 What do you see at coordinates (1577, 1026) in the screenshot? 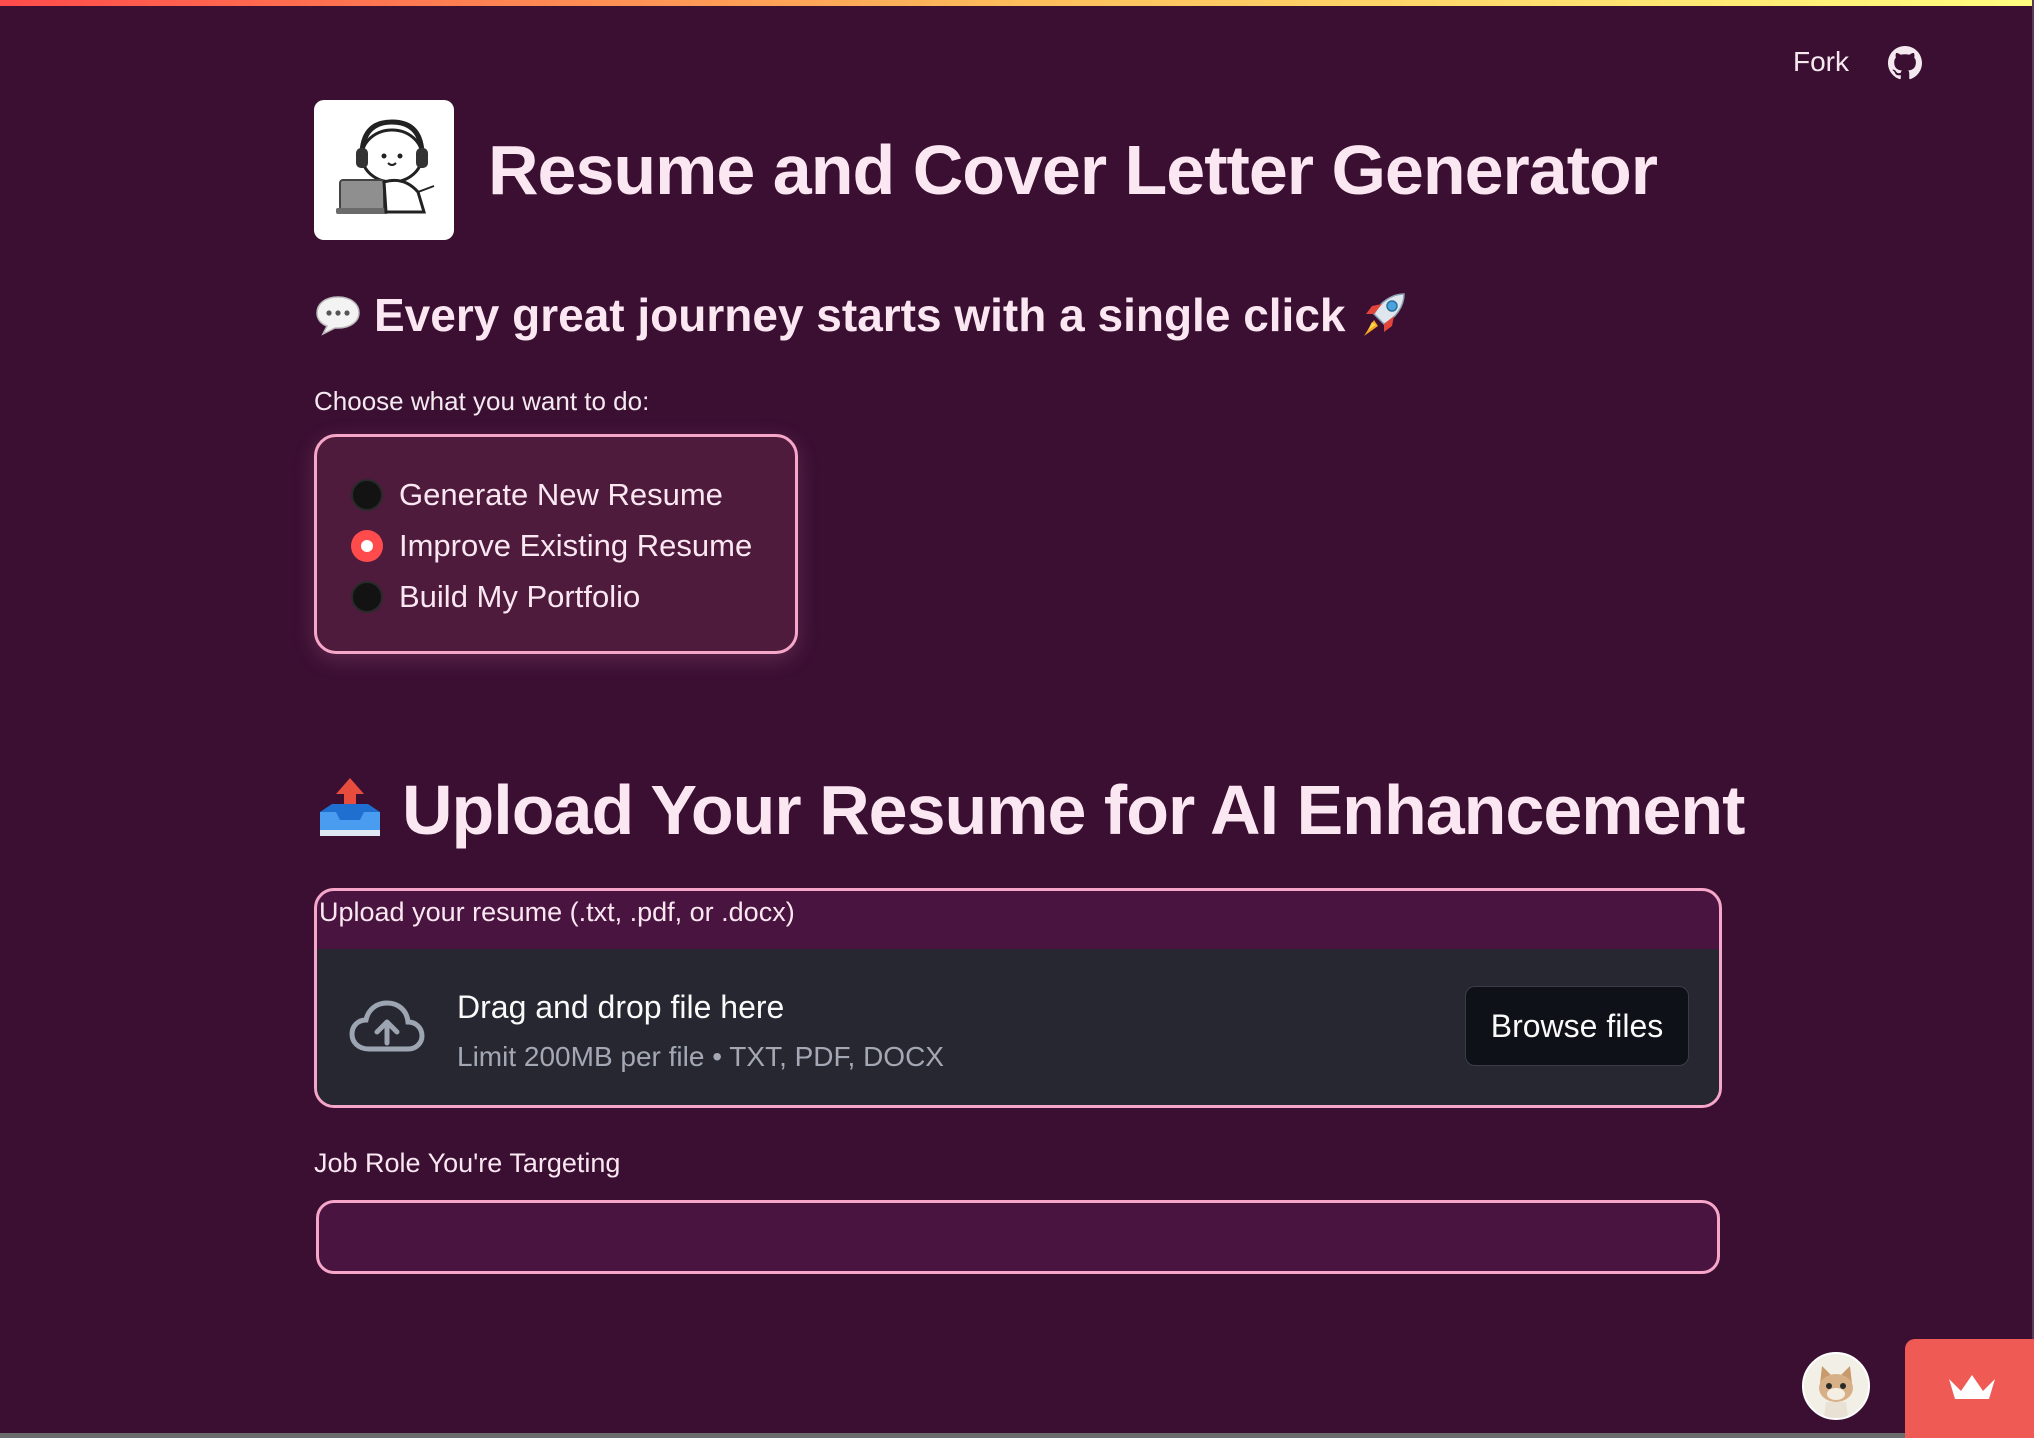
I see `browse-files-button: Browse files` at bounding box center [1577, 1026].